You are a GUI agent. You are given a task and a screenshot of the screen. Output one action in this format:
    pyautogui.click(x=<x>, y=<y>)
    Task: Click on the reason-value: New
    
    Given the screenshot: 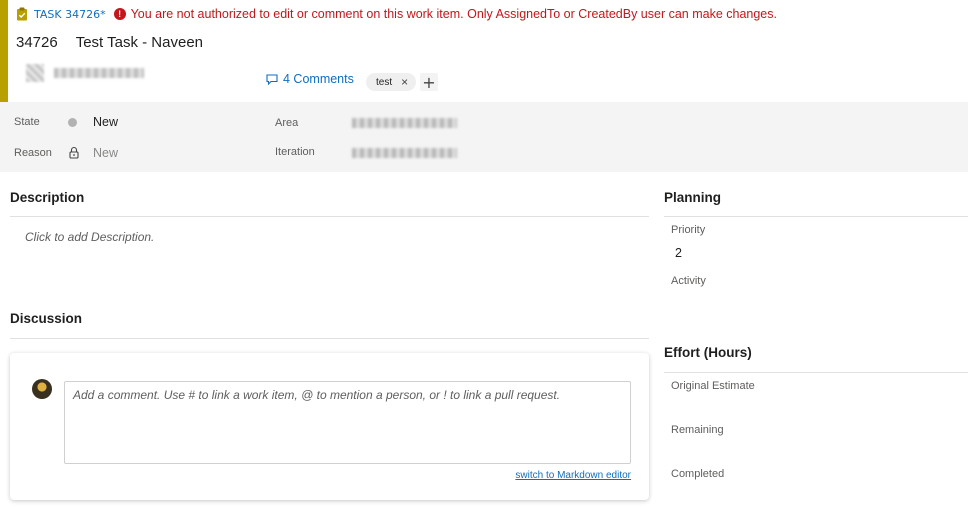 What is the action you would take?
    pyautogui.click(x=106, y=153)
    